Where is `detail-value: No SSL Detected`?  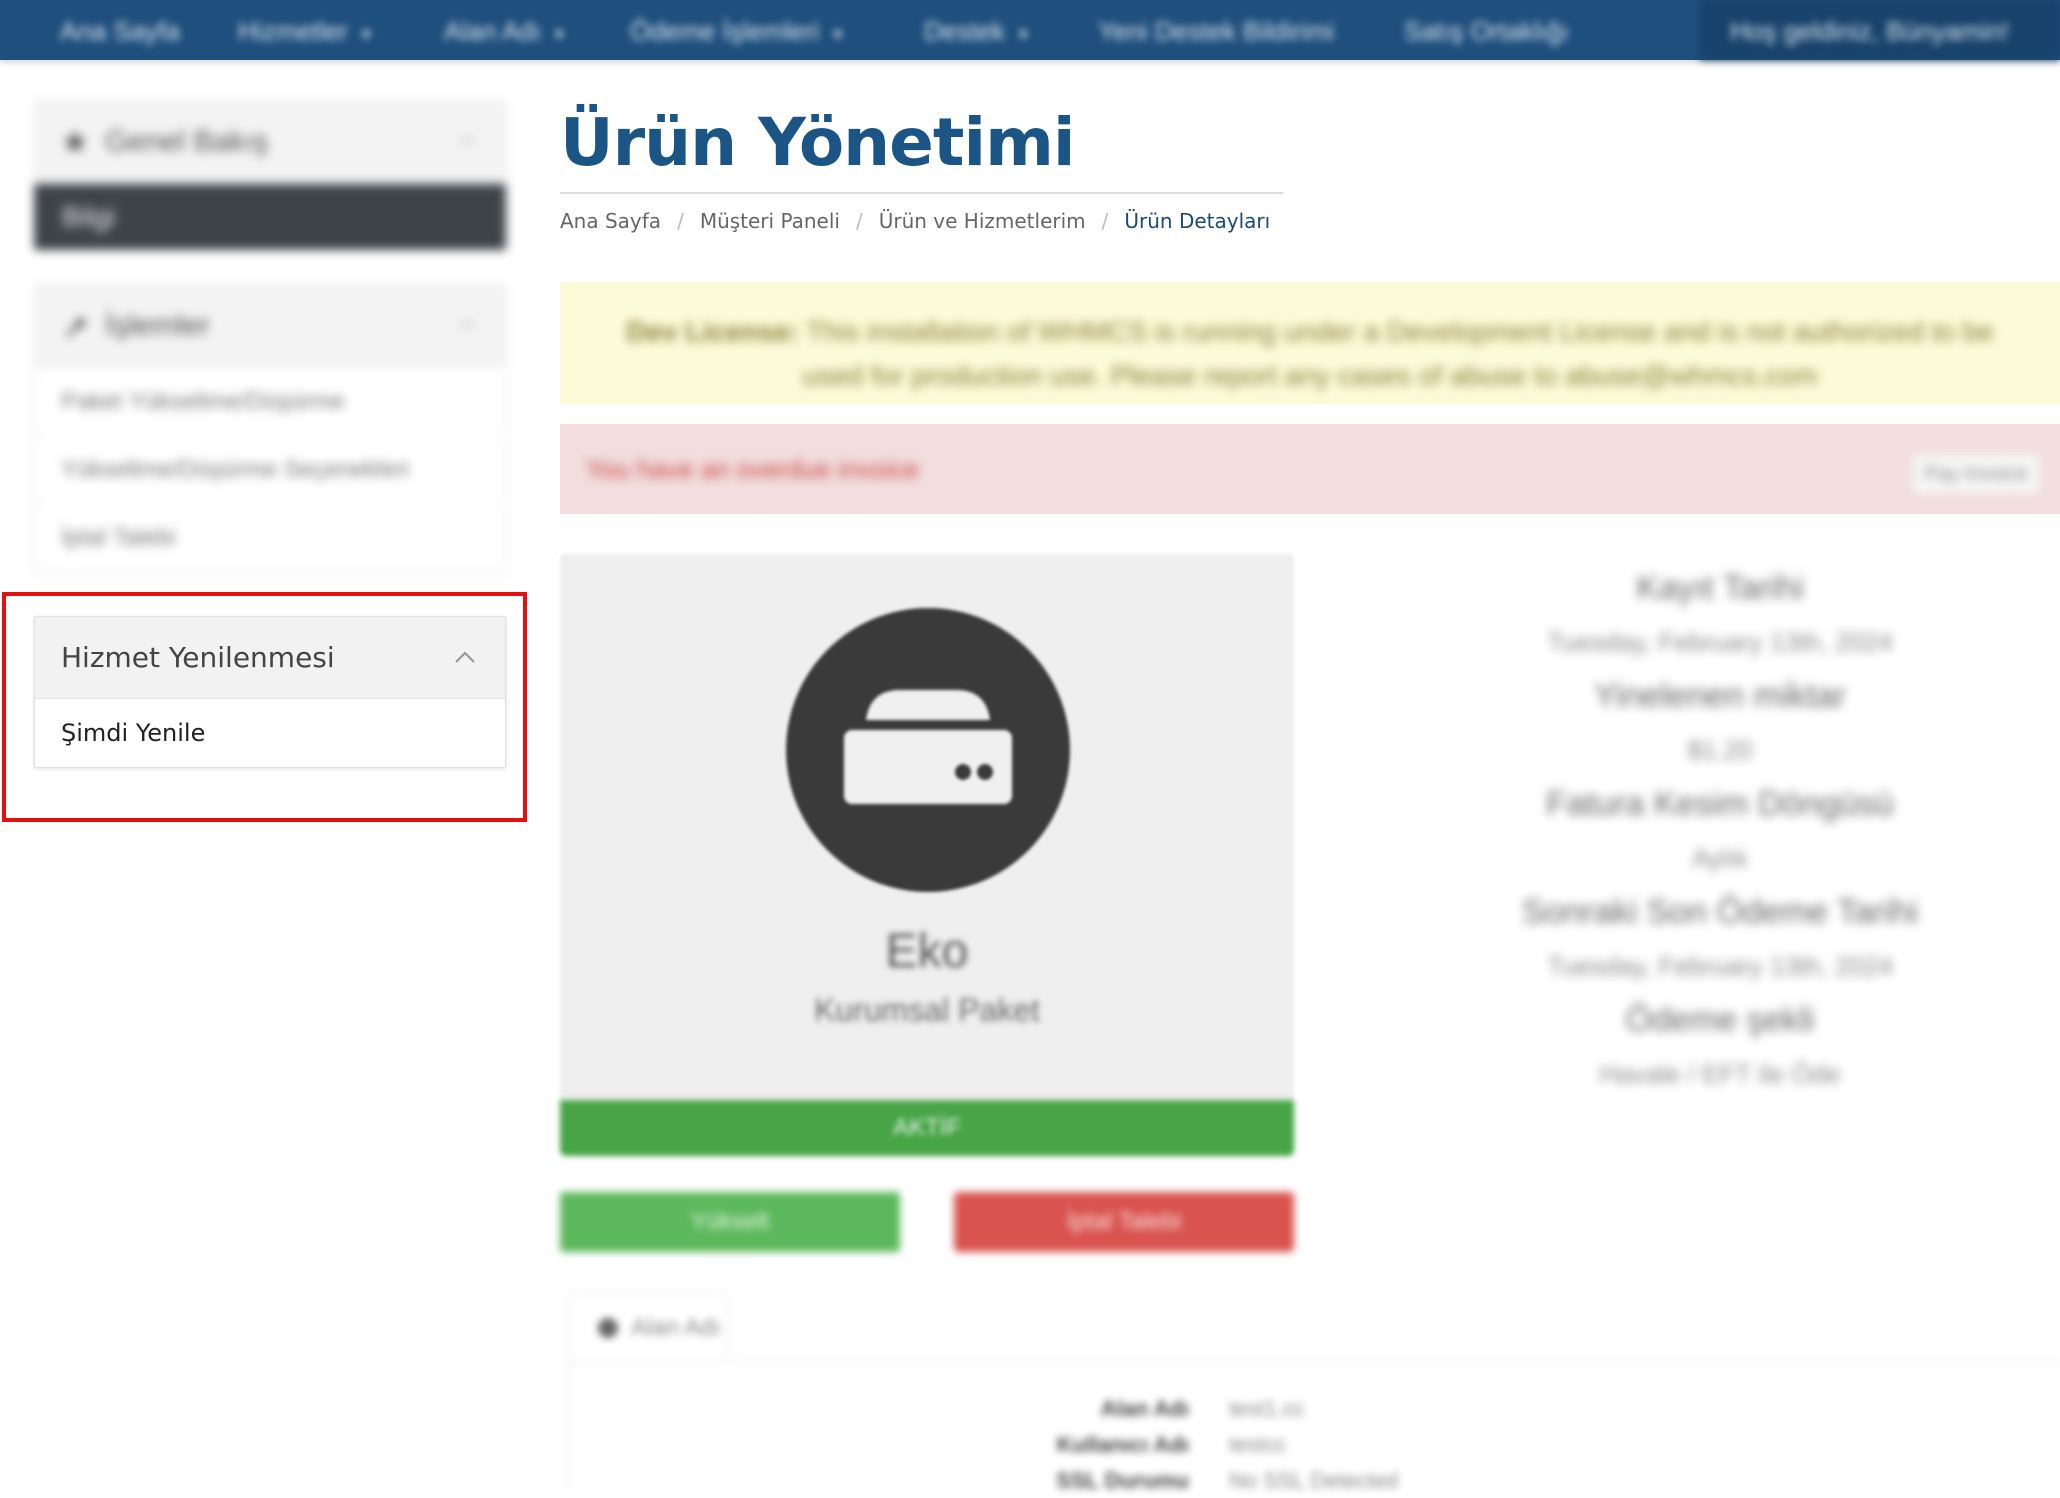
detail-value: No SSL Detected is located at coordinates (1314, 1480).